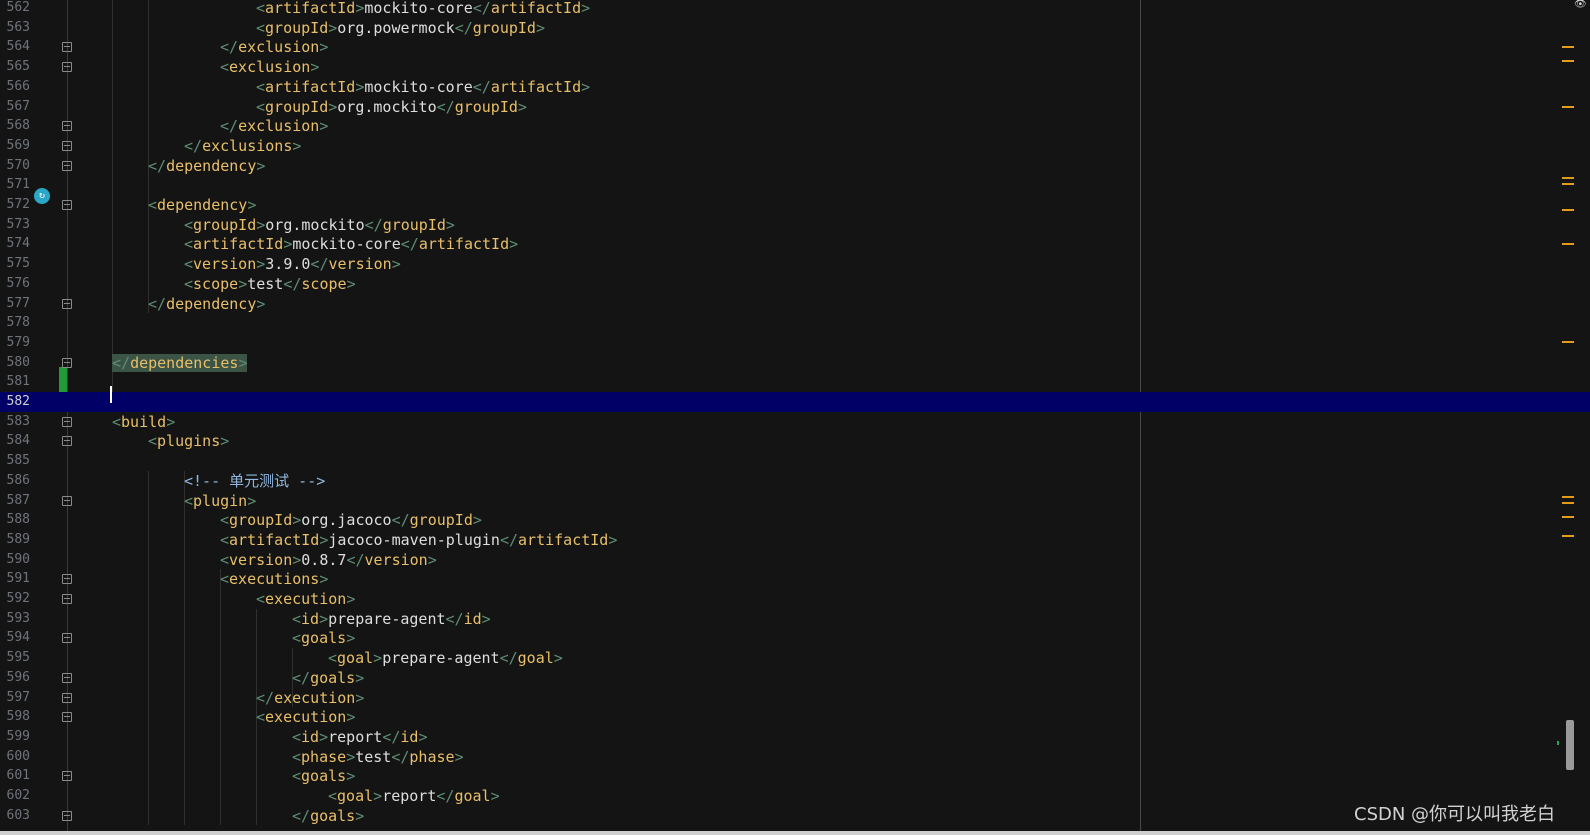 This screenshot has width=1590, height=835. I want to click on code-line-590: 590 <version>0.8.7</version>, so click(795, 560).